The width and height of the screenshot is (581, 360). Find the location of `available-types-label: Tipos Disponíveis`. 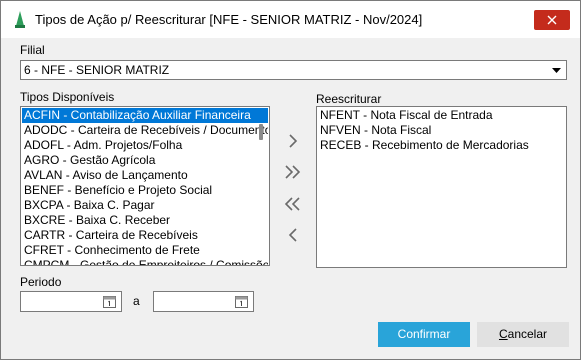

available-types-label: Tipos Disponíveis is located at coordinates (67, 97).